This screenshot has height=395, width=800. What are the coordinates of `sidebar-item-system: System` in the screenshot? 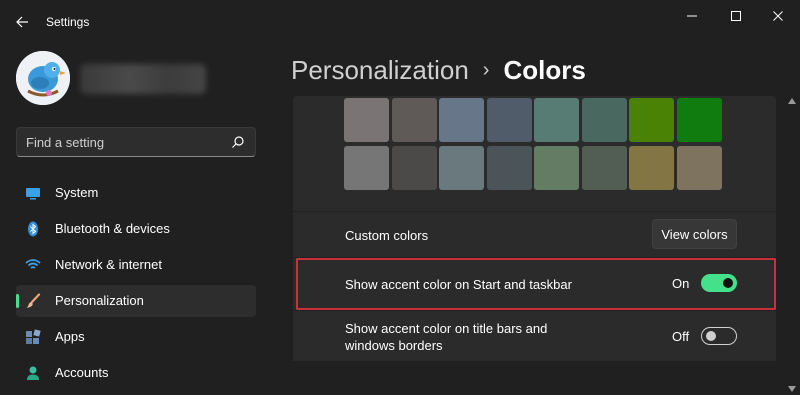 It's located at (136, 193).